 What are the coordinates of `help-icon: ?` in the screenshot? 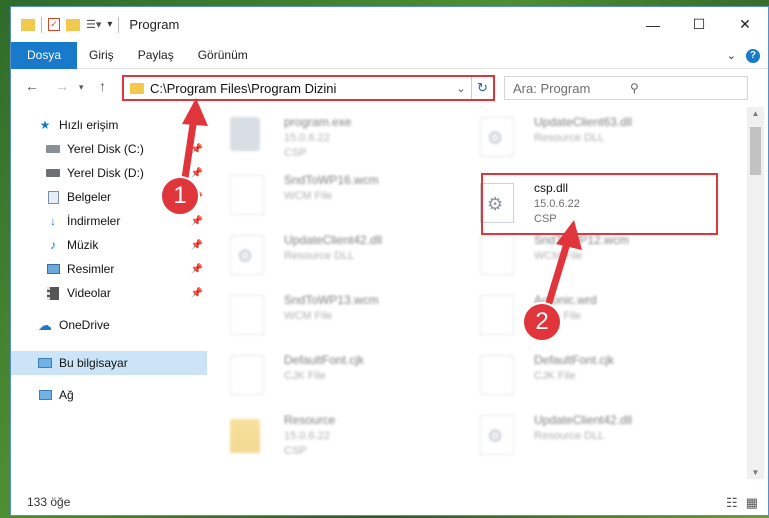 It's located at (753, 55).